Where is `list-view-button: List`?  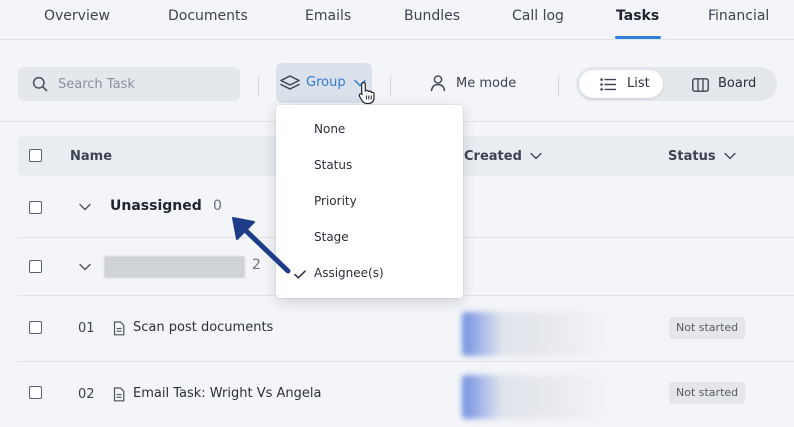 list-view-button: List is located at coordinates (621, 84).